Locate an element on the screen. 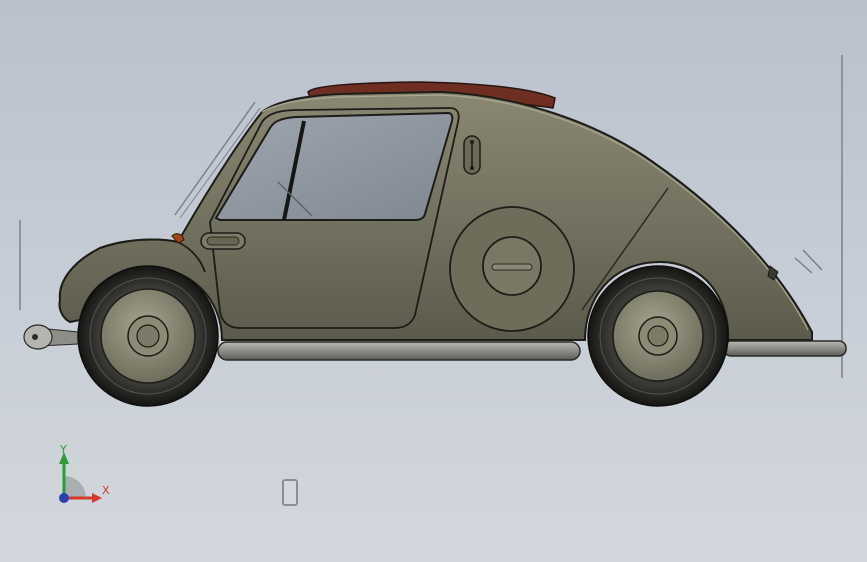 The image size is (867, 562). coordinate-triad: Y X is located at coordinates (87, 475).